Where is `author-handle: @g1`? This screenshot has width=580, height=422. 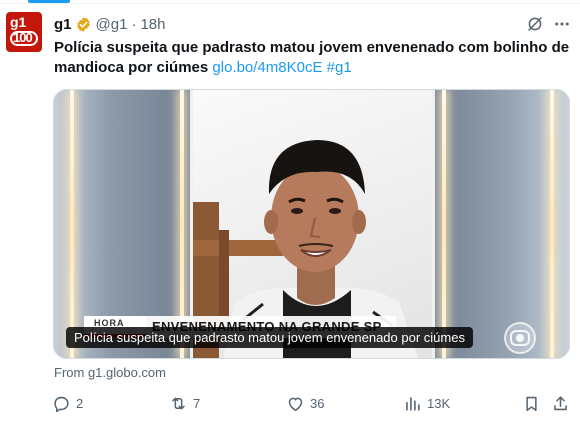 author-handle: @g1 is located at coordinates (112, 24).